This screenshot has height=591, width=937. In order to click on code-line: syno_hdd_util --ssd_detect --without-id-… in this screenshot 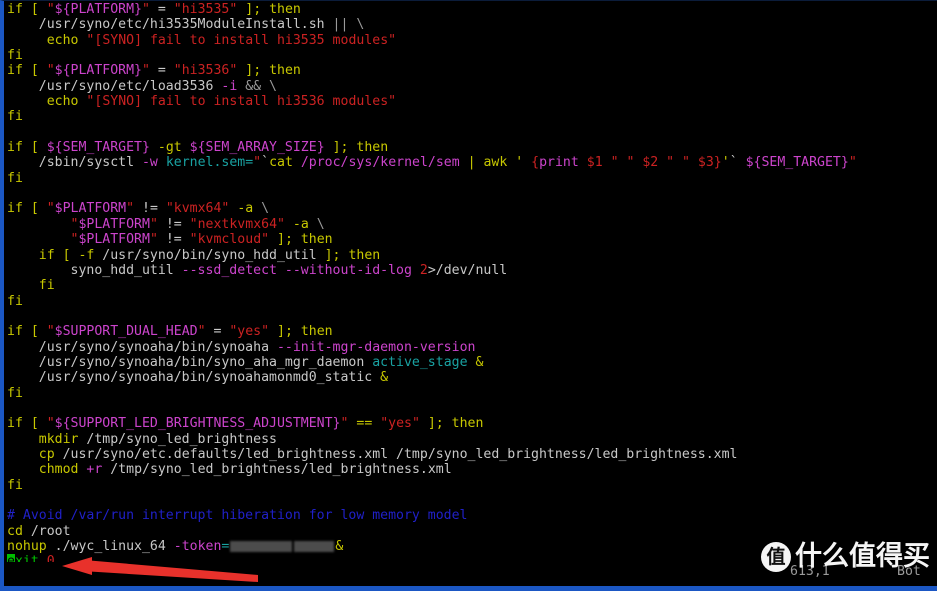, I will do `click(472, 270)`.